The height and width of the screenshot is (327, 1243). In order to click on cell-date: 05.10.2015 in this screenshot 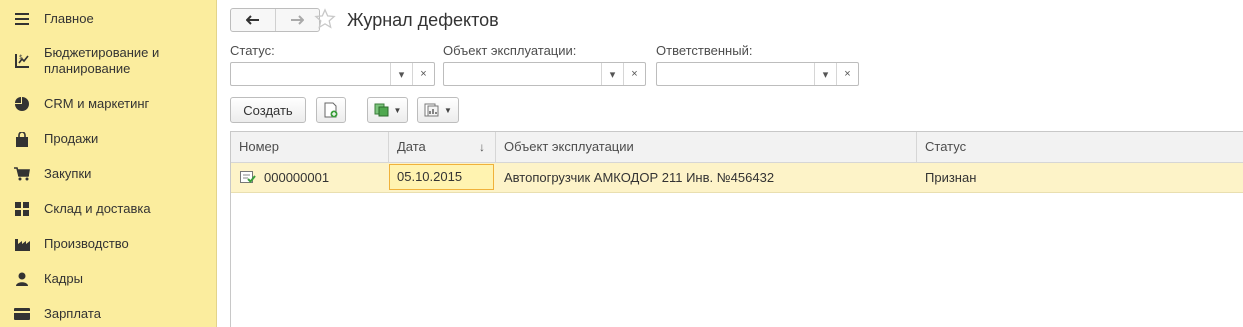, I will do `click(441, 177)`.